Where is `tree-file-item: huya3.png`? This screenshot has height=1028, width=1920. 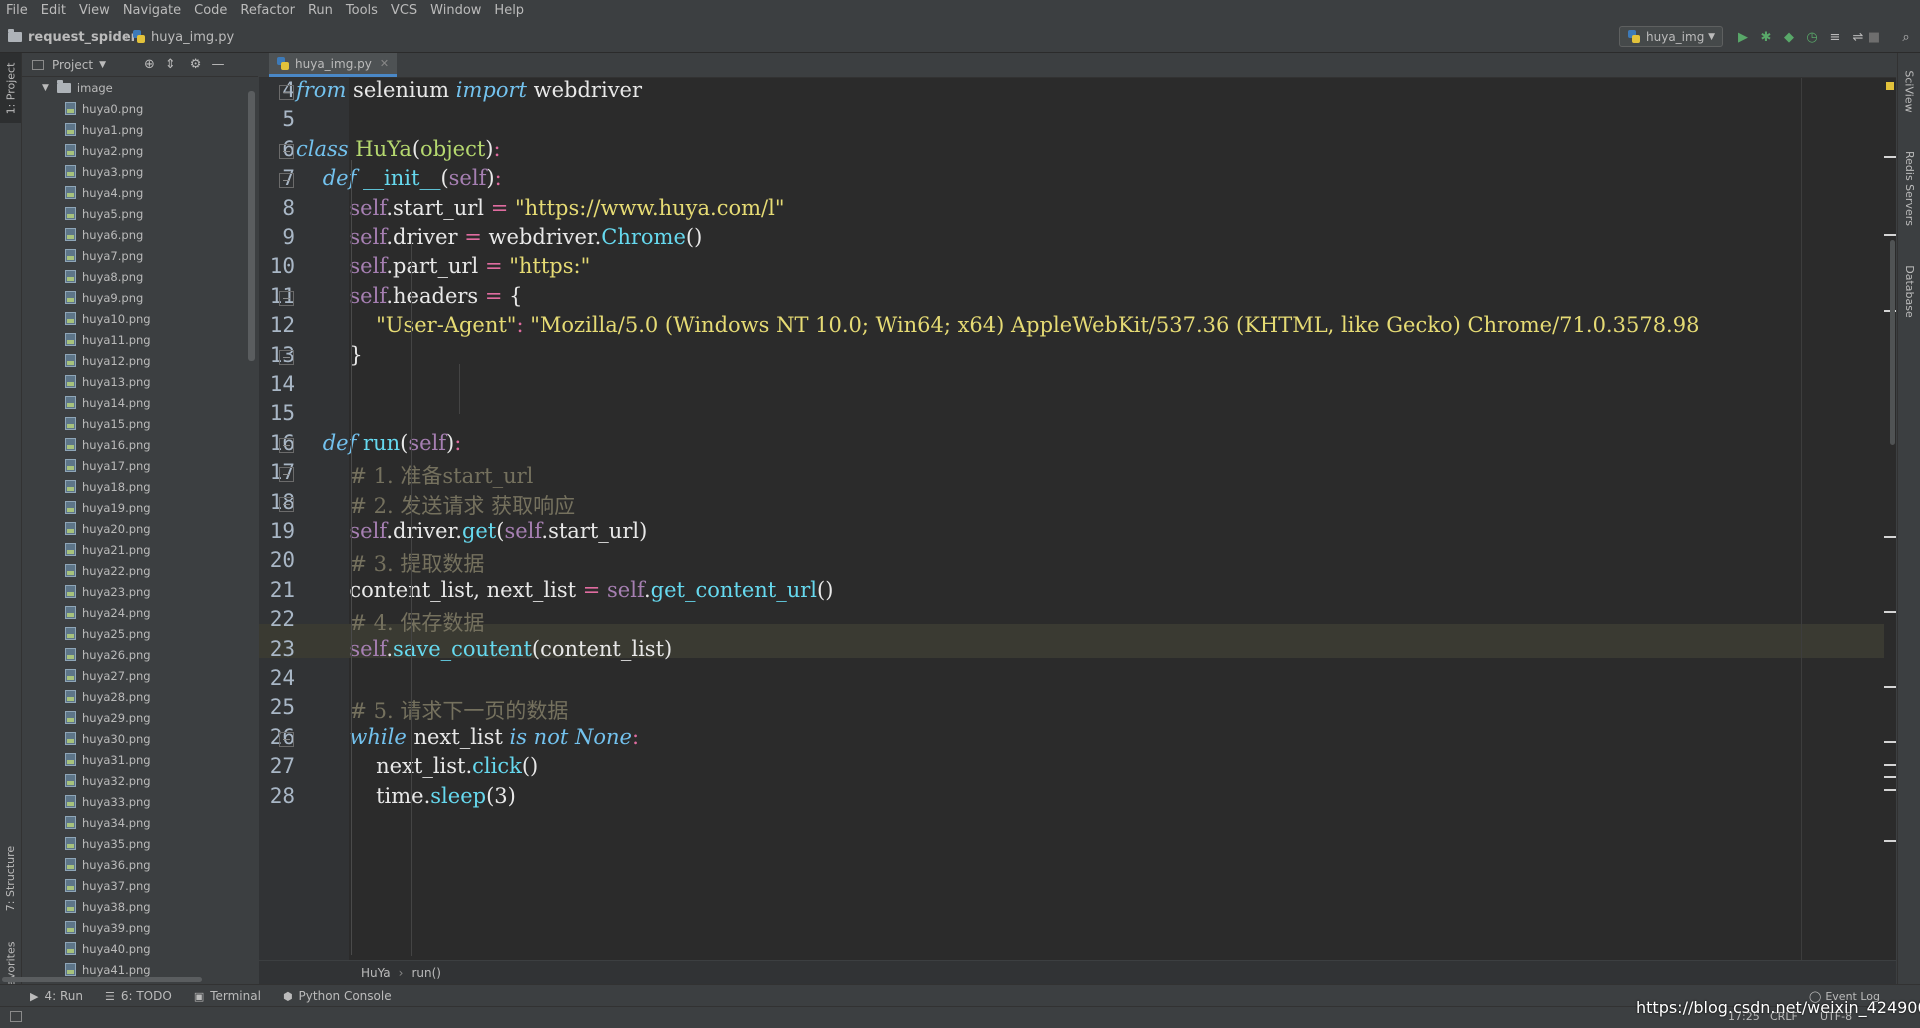
tree-file-item: huya3.png is located at coordinates (140, 171).